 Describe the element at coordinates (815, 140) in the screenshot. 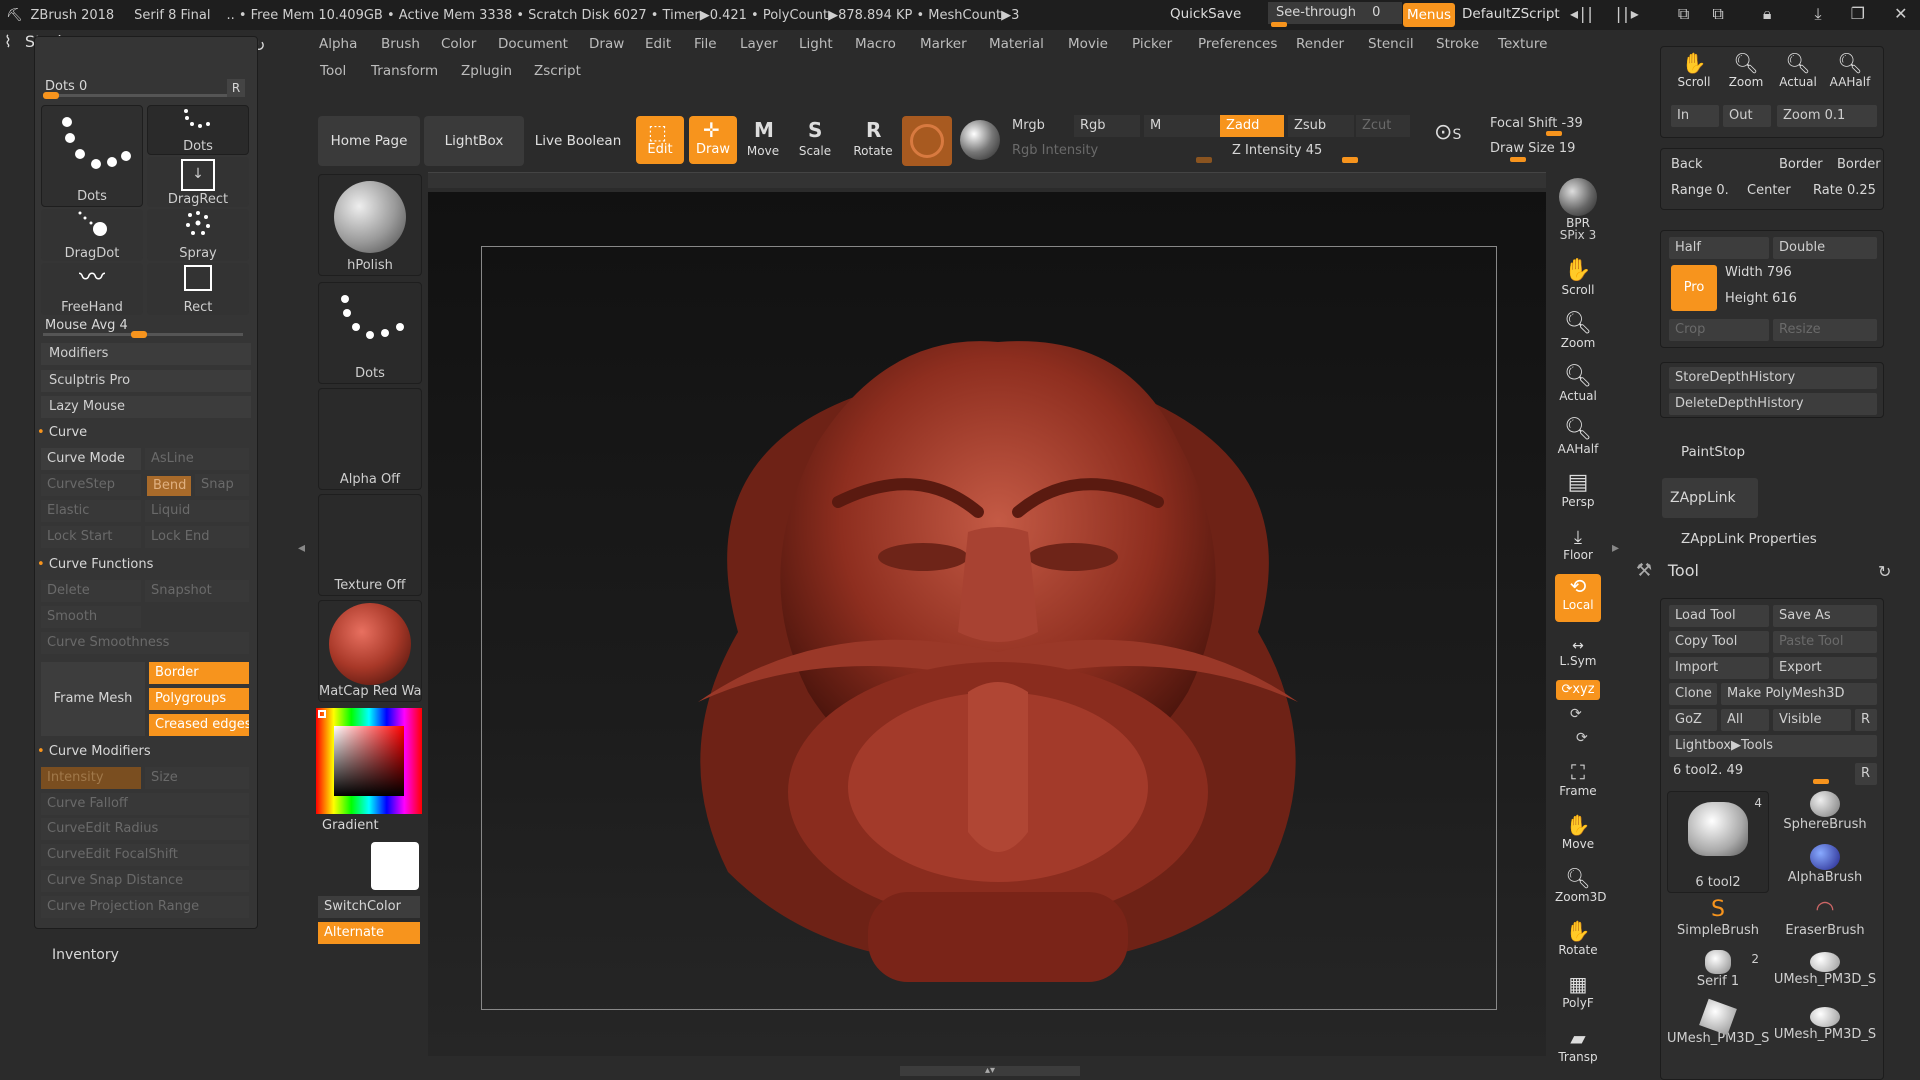

I see `scale-mode-button: S Scale` at that location.